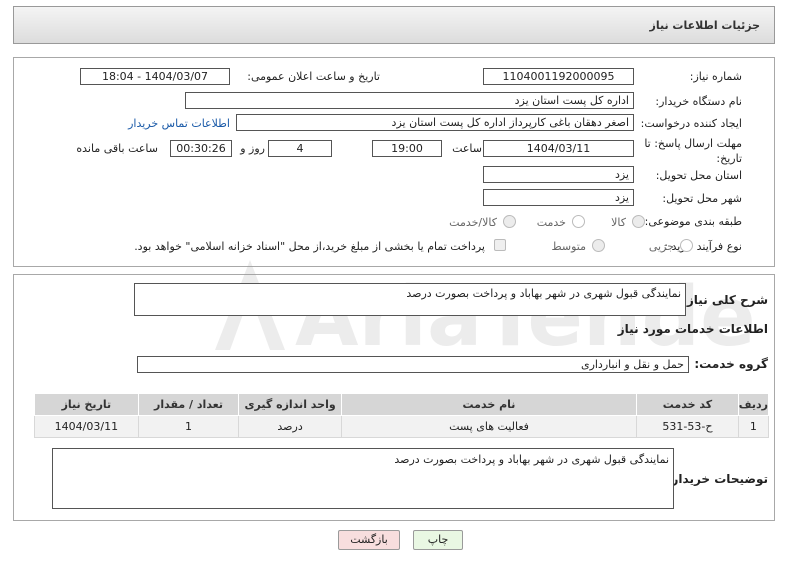 This screenshot has width=788, height=566. What do you see at coordinates (717, 479) in the screenshot?
I see `buyer-notes-label: توضیحات خریدار:` at bounding box center [717, 479].